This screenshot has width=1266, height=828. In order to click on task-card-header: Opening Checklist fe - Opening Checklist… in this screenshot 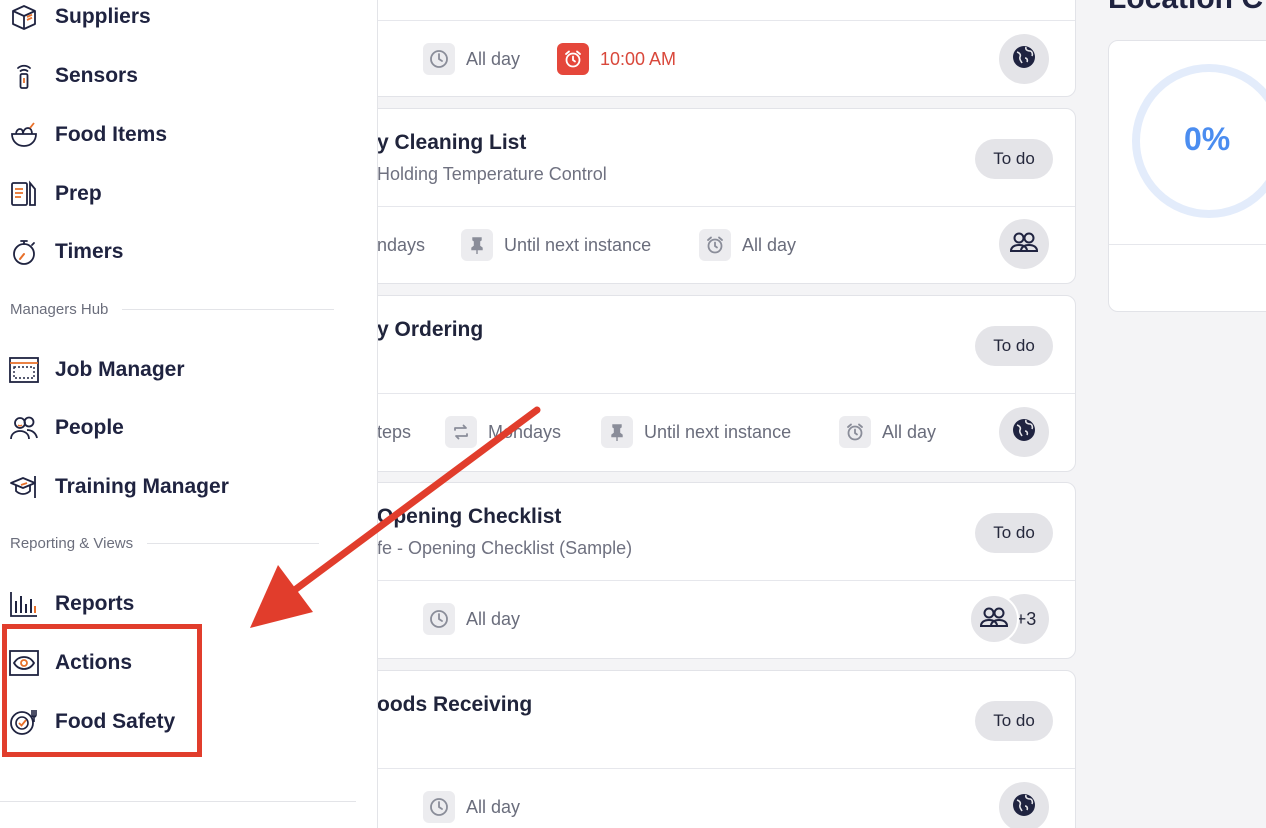, I will do `click(693, 532)`.